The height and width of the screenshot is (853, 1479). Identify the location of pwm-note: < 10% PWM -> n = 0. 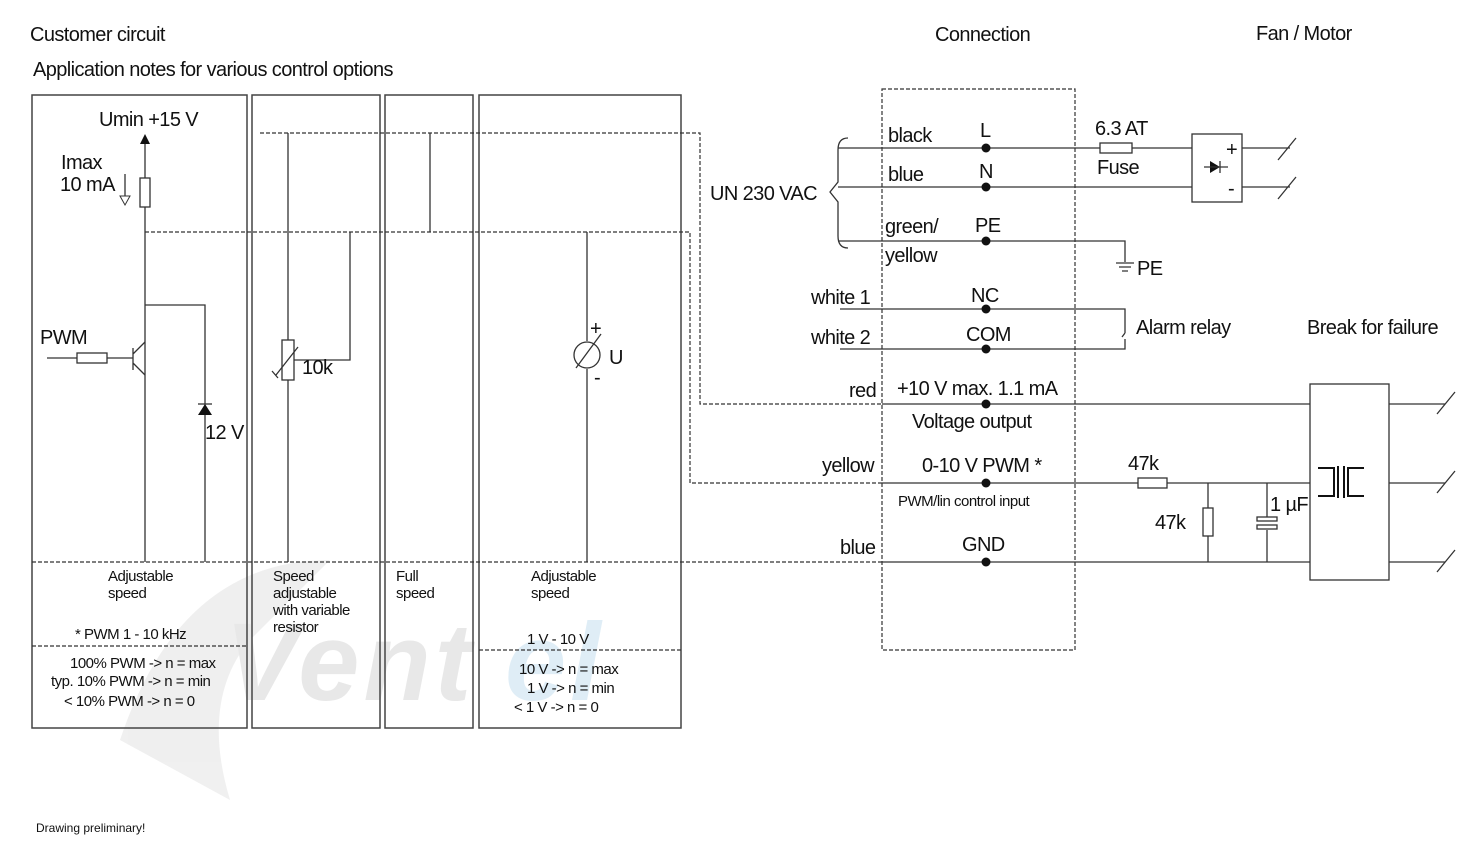
(129, 701).